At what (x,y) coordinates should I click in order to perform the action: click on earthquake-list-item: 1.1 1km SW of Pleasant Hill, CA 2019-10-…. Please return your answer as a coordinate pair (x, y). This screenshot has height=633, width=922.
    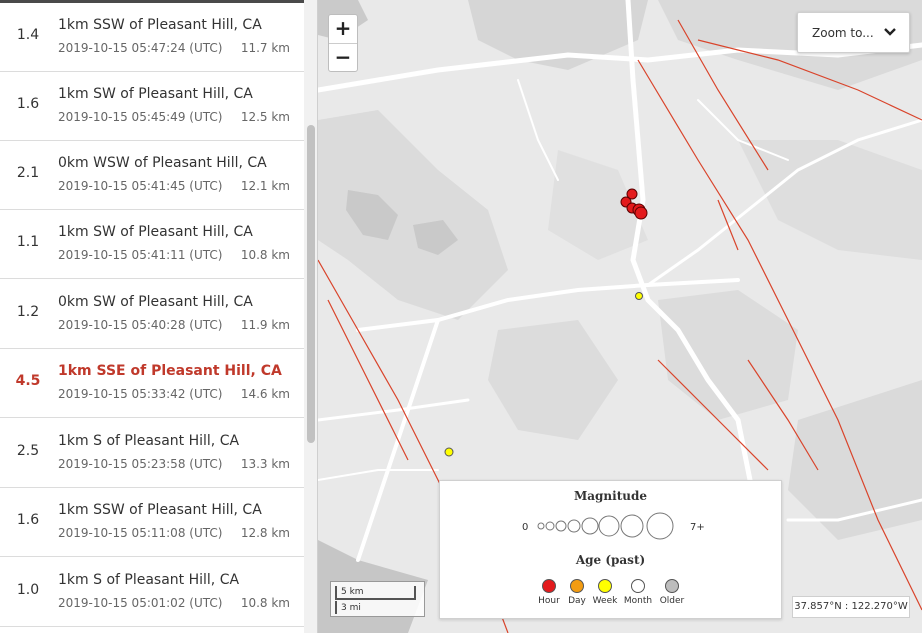
    Looking at the image, I should click on (152, 244).